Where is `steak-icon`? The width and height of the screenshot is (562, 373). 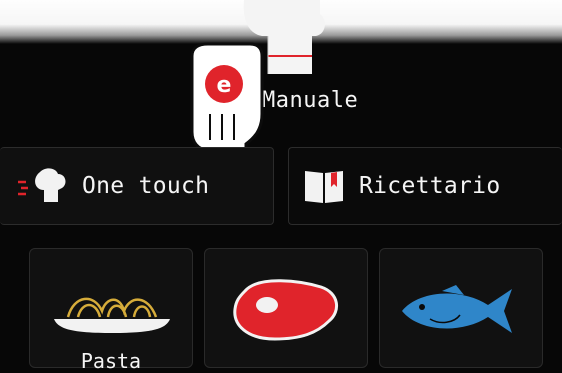 steak-icon is located at coordinates (285, 310).